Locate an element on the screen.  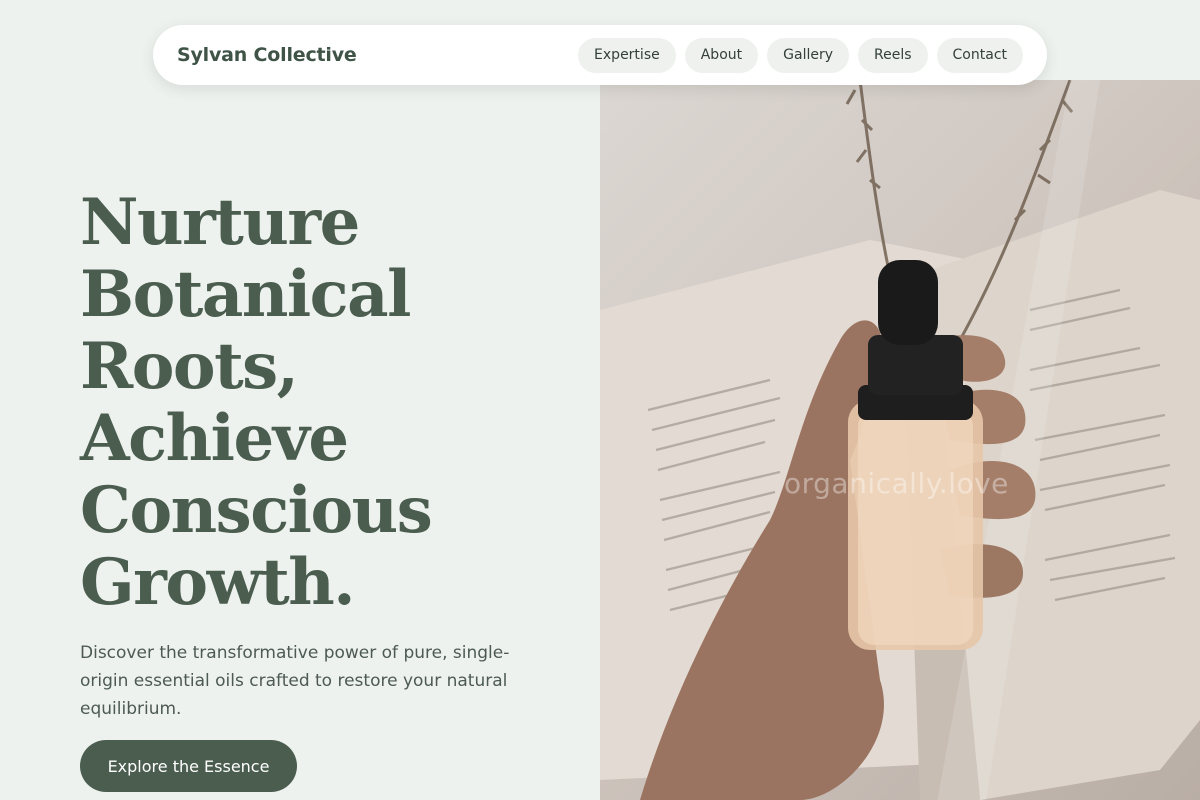
nav-links: Expertise About Gallery Reels Contact is located at coordinates (800, 55).